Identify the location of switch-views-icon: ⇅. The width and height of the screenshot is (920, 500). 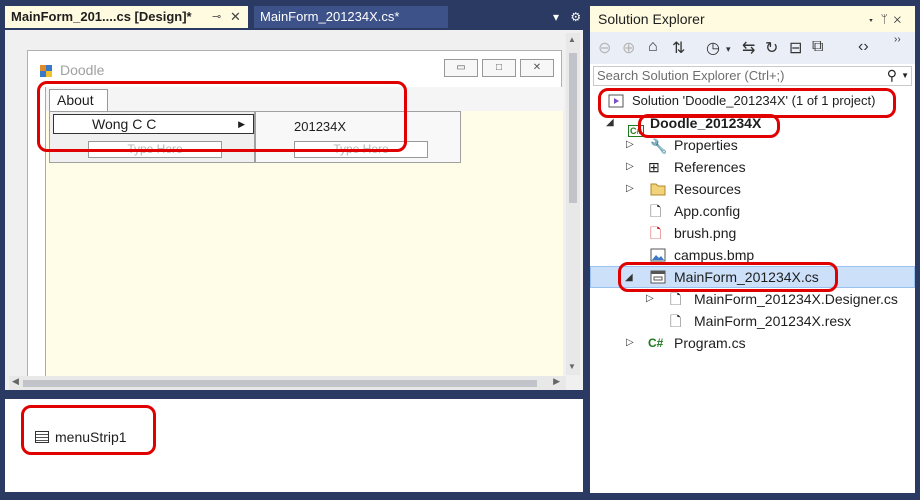
(678, 48).